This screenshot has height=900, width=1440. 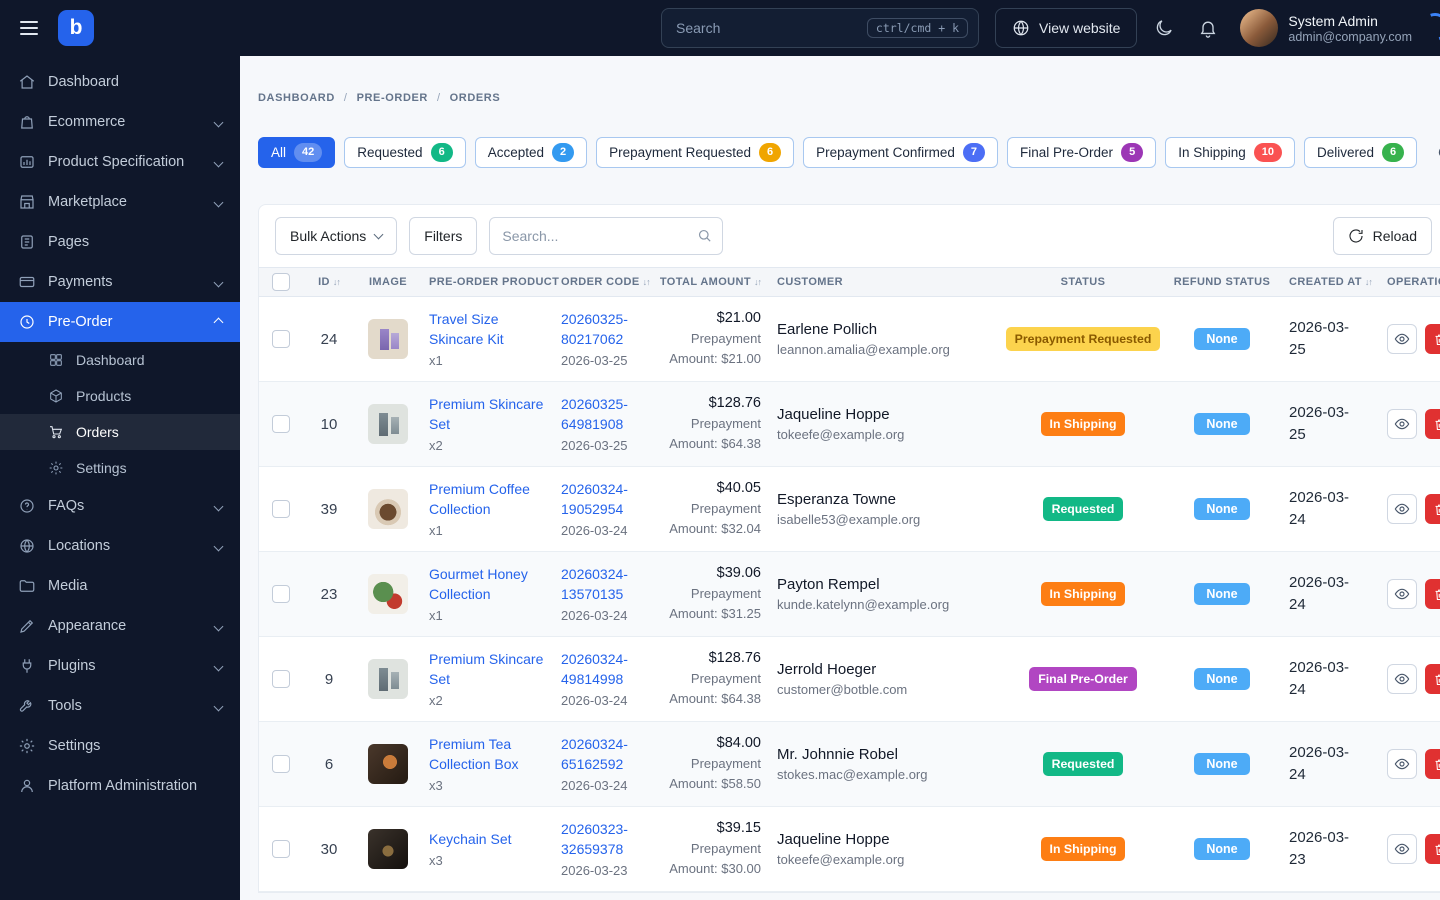 What do you see at coordinates (120, 202) in the screenshot?
I see `sidebar-item-marketplace: Marketplace` at bounding box center [120, 202].